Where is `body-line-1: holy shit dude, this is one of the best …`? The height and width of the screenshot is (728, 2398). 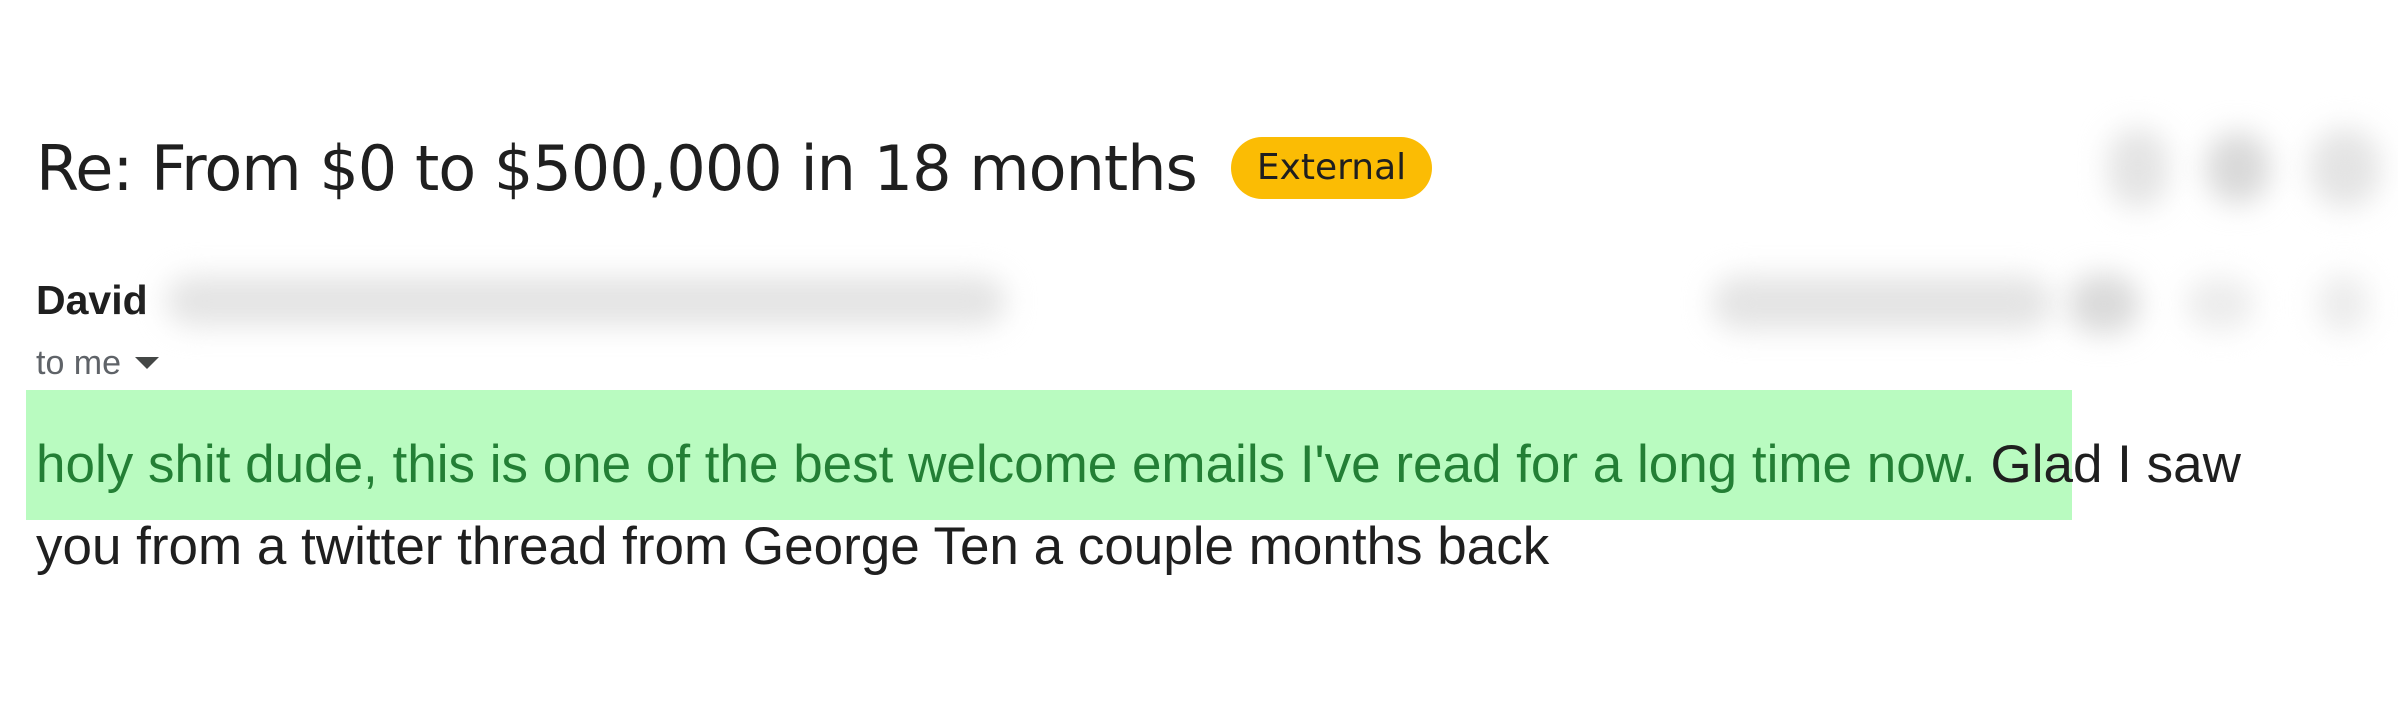 body-line-1: holy shit dude, this is one of the best … is located at coordinates (1201, 465).